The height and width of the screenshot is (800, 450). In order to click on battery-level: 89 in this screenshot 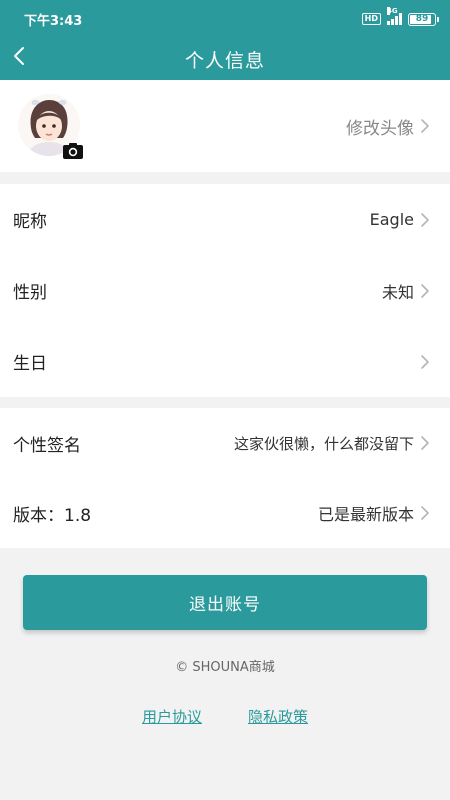, I will do `click(422, 19)`.